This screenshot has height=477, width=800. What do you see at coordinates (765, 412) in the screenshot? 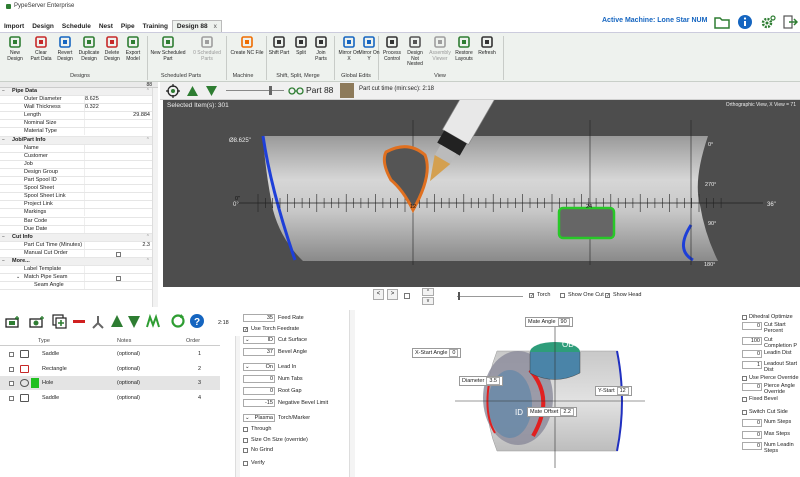
I see `switch-cut-side-row: Switch Cut Side` at bounding box center [765, 412].